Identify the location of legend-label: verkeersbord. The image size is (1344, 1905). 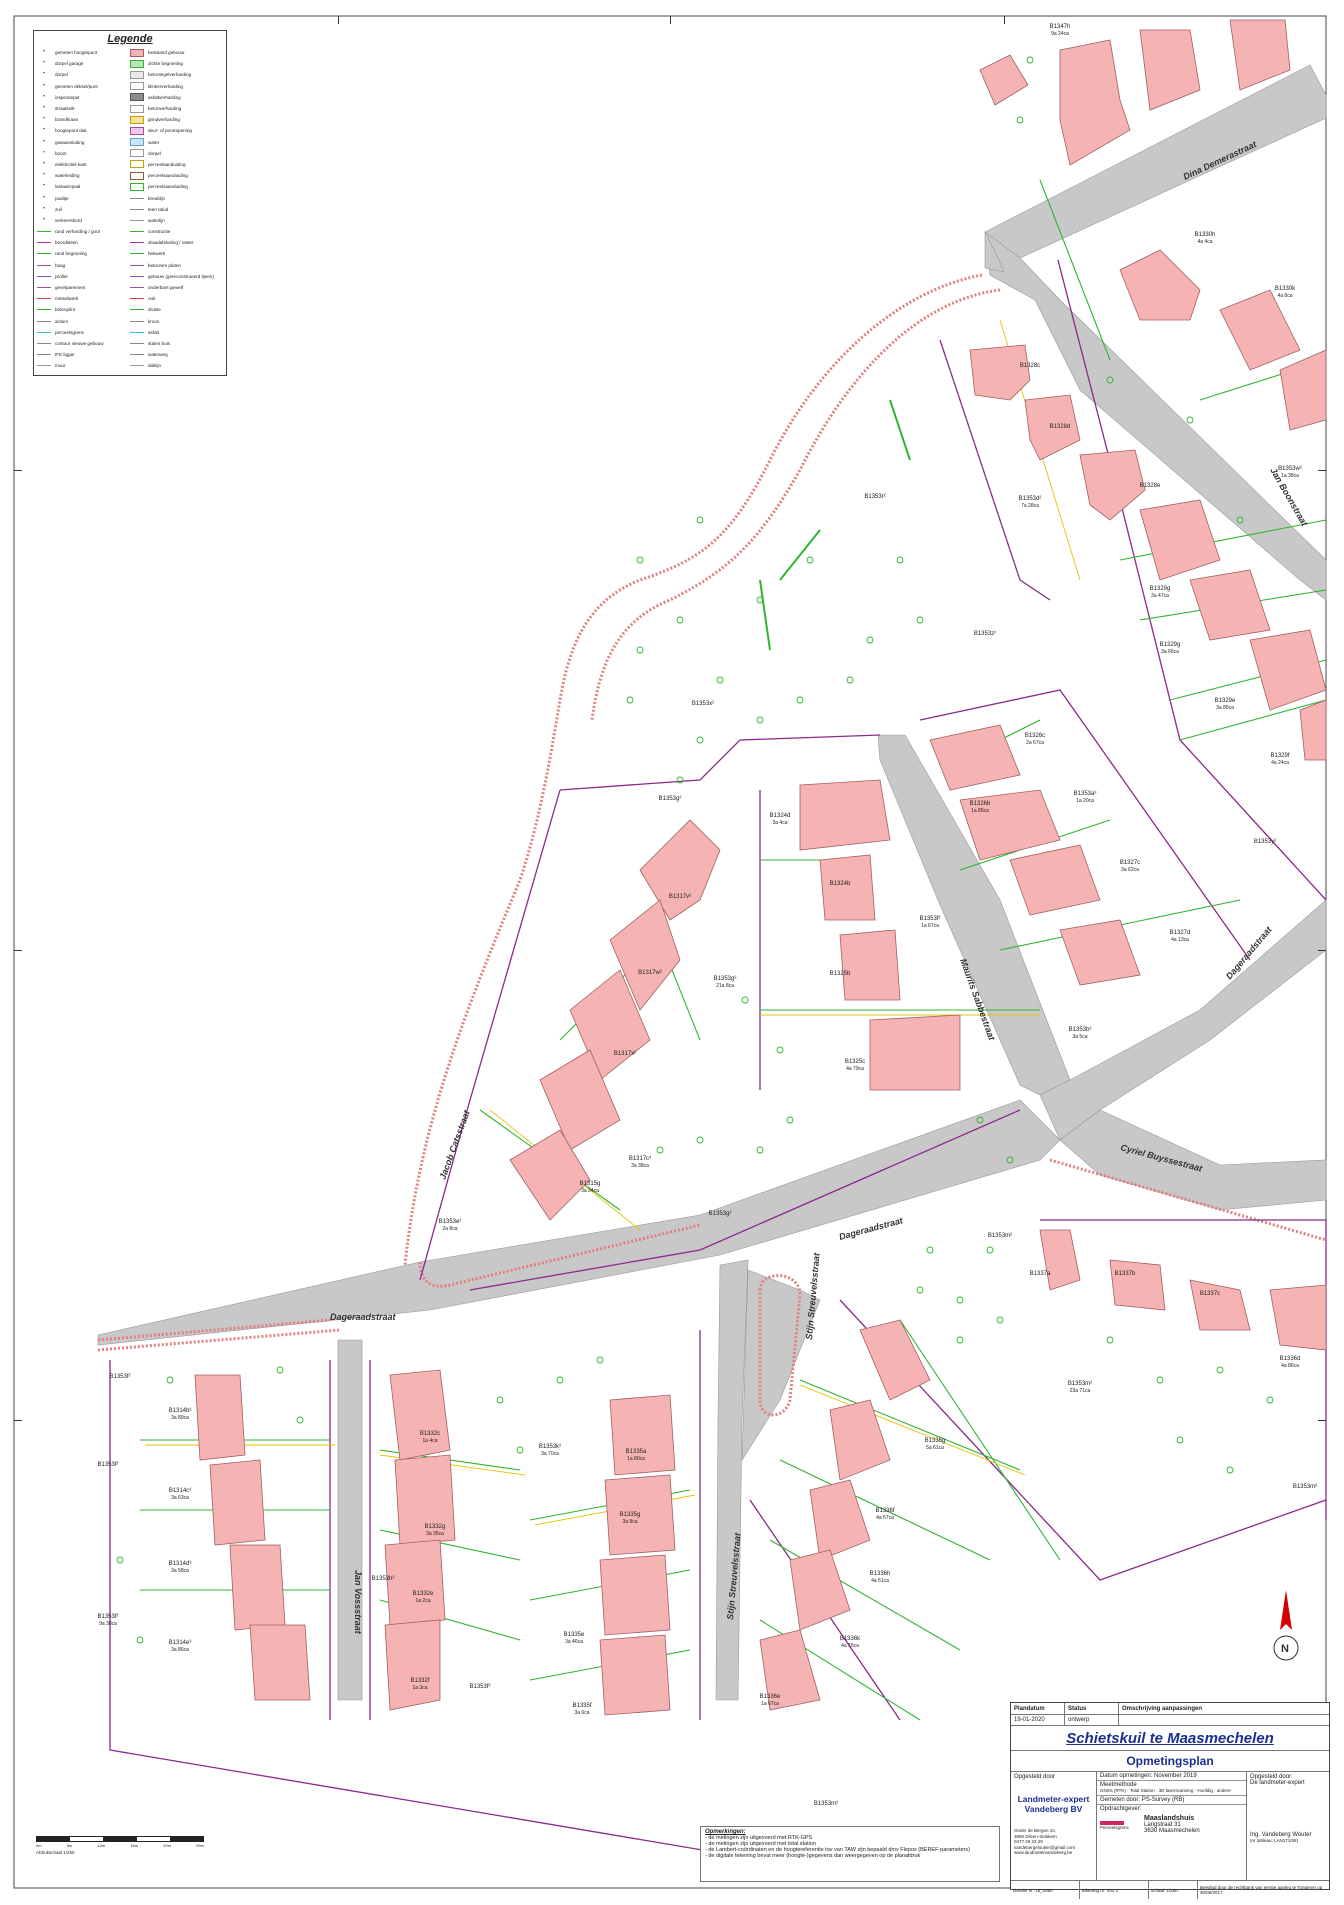
(68, 220).